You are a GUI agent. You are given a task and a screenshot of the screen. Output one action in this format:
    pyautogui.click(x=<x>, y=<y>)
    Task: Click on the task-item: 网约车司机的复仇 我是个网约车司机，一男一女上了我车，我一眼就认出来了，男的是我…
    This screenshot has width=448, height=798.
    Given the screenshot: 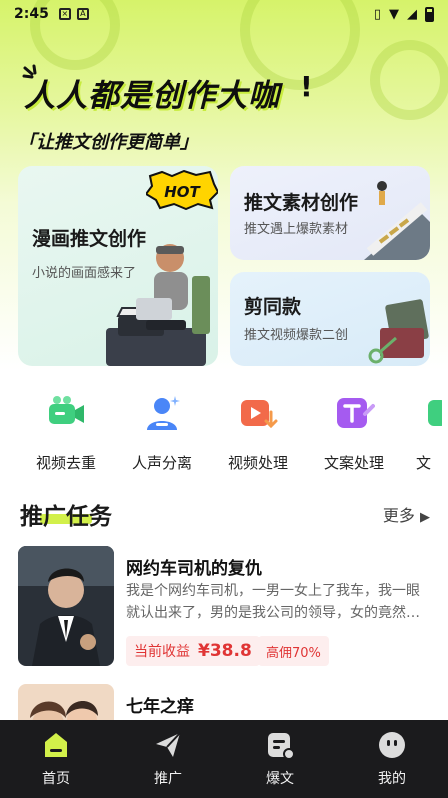 What is the action you would take?
    pyautogui.click(x=224, y=606)
    